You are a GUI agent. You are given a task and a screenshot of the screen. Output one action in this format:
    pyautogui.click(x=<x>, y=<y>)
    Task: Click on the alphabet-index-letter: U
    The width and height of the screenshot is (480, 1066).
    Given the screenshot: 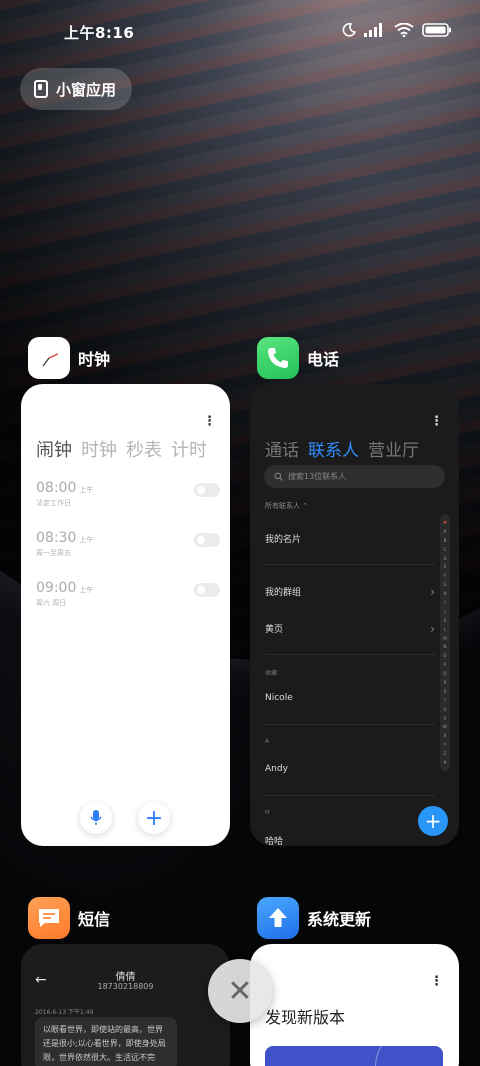 What is the action you would take?
    pyautogui.click(x=445, y=709)
    